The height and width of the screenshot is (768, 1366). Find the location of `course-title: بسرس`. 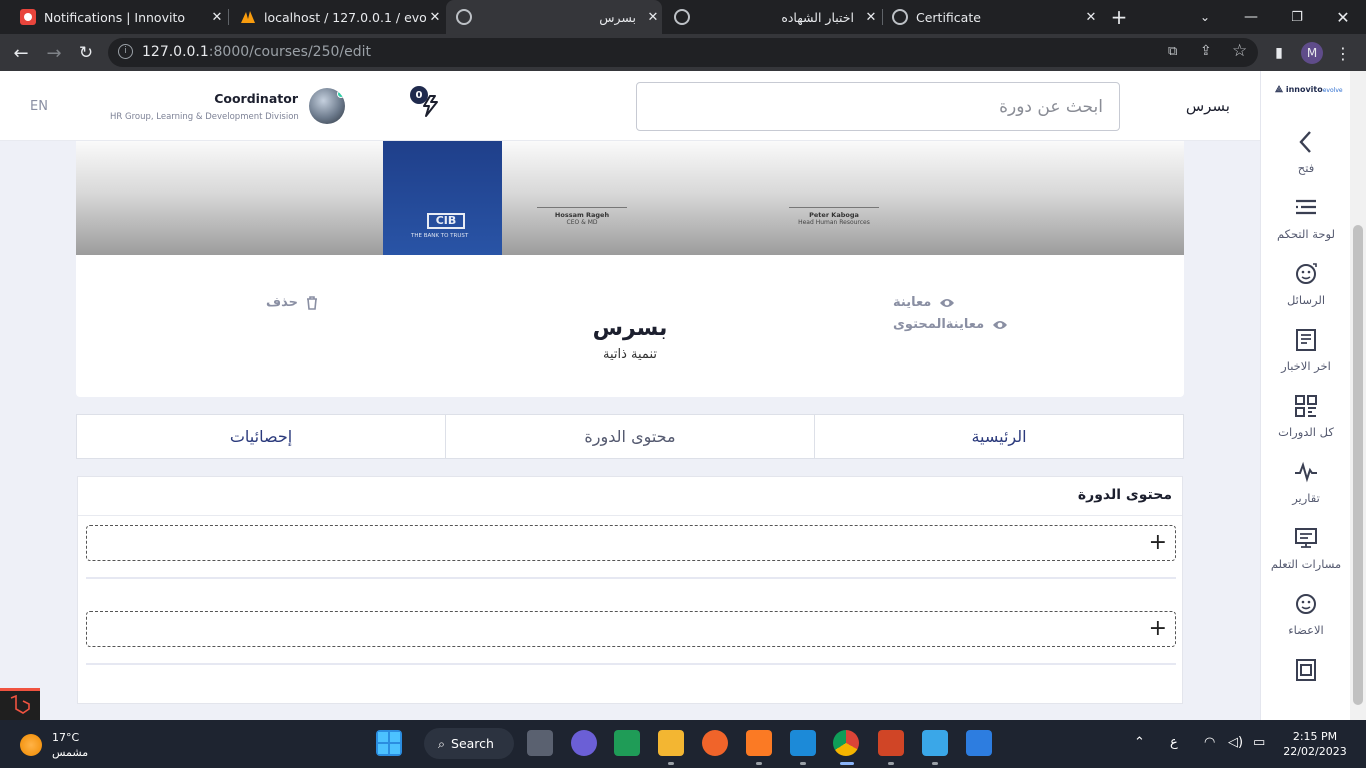

course-title: بسرس is located at coordinates (630, 328).